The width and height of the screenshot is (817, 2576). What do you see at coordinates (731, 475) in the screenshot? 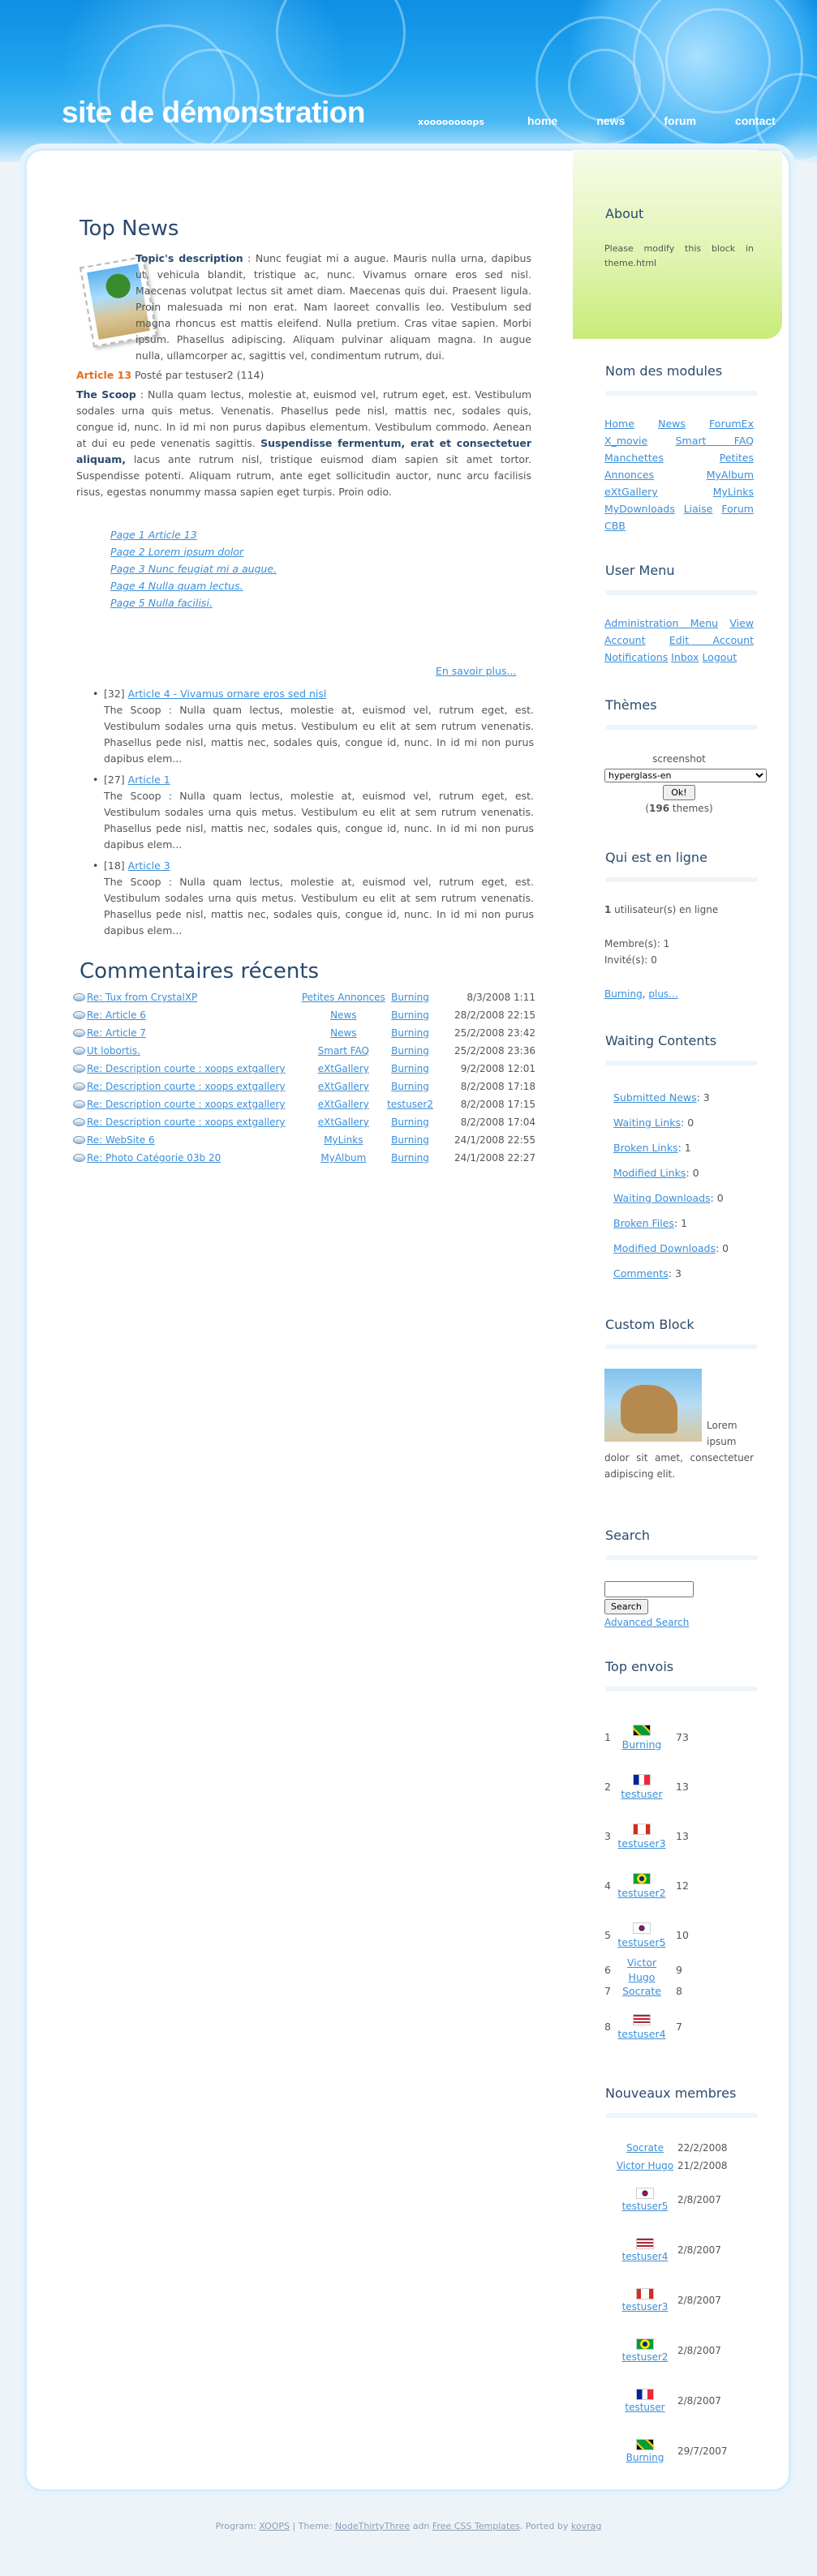
I see `module-nav-link: MyAlbum` at bounding box center [731, 475].